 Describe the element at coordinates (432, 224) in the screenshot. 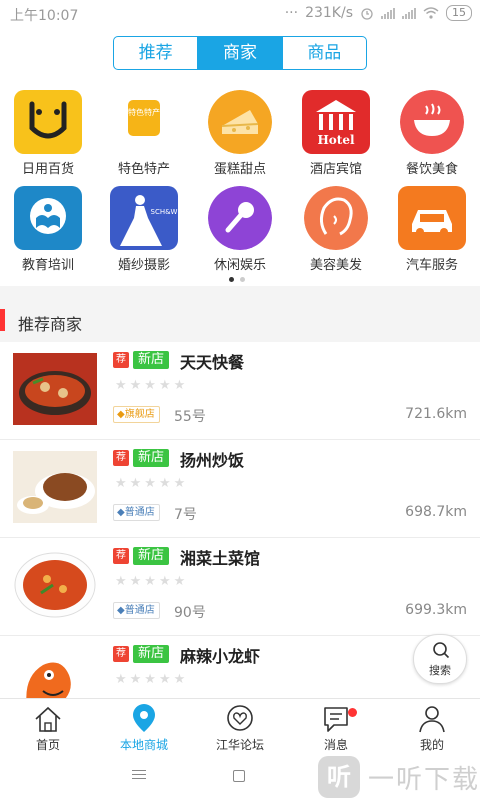

I see `category-car: 汽车服务` at that location.